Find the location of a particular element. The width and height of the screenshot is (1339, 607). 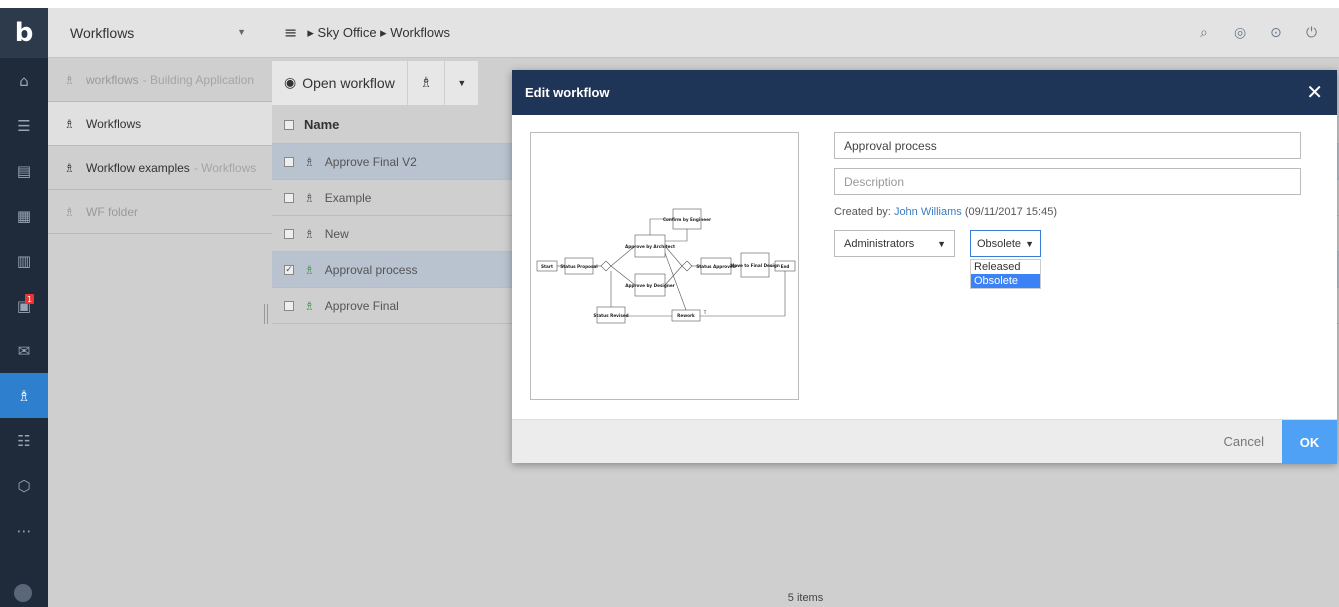

add-workflow-button: ♗ is located at coordinates (426, 83).